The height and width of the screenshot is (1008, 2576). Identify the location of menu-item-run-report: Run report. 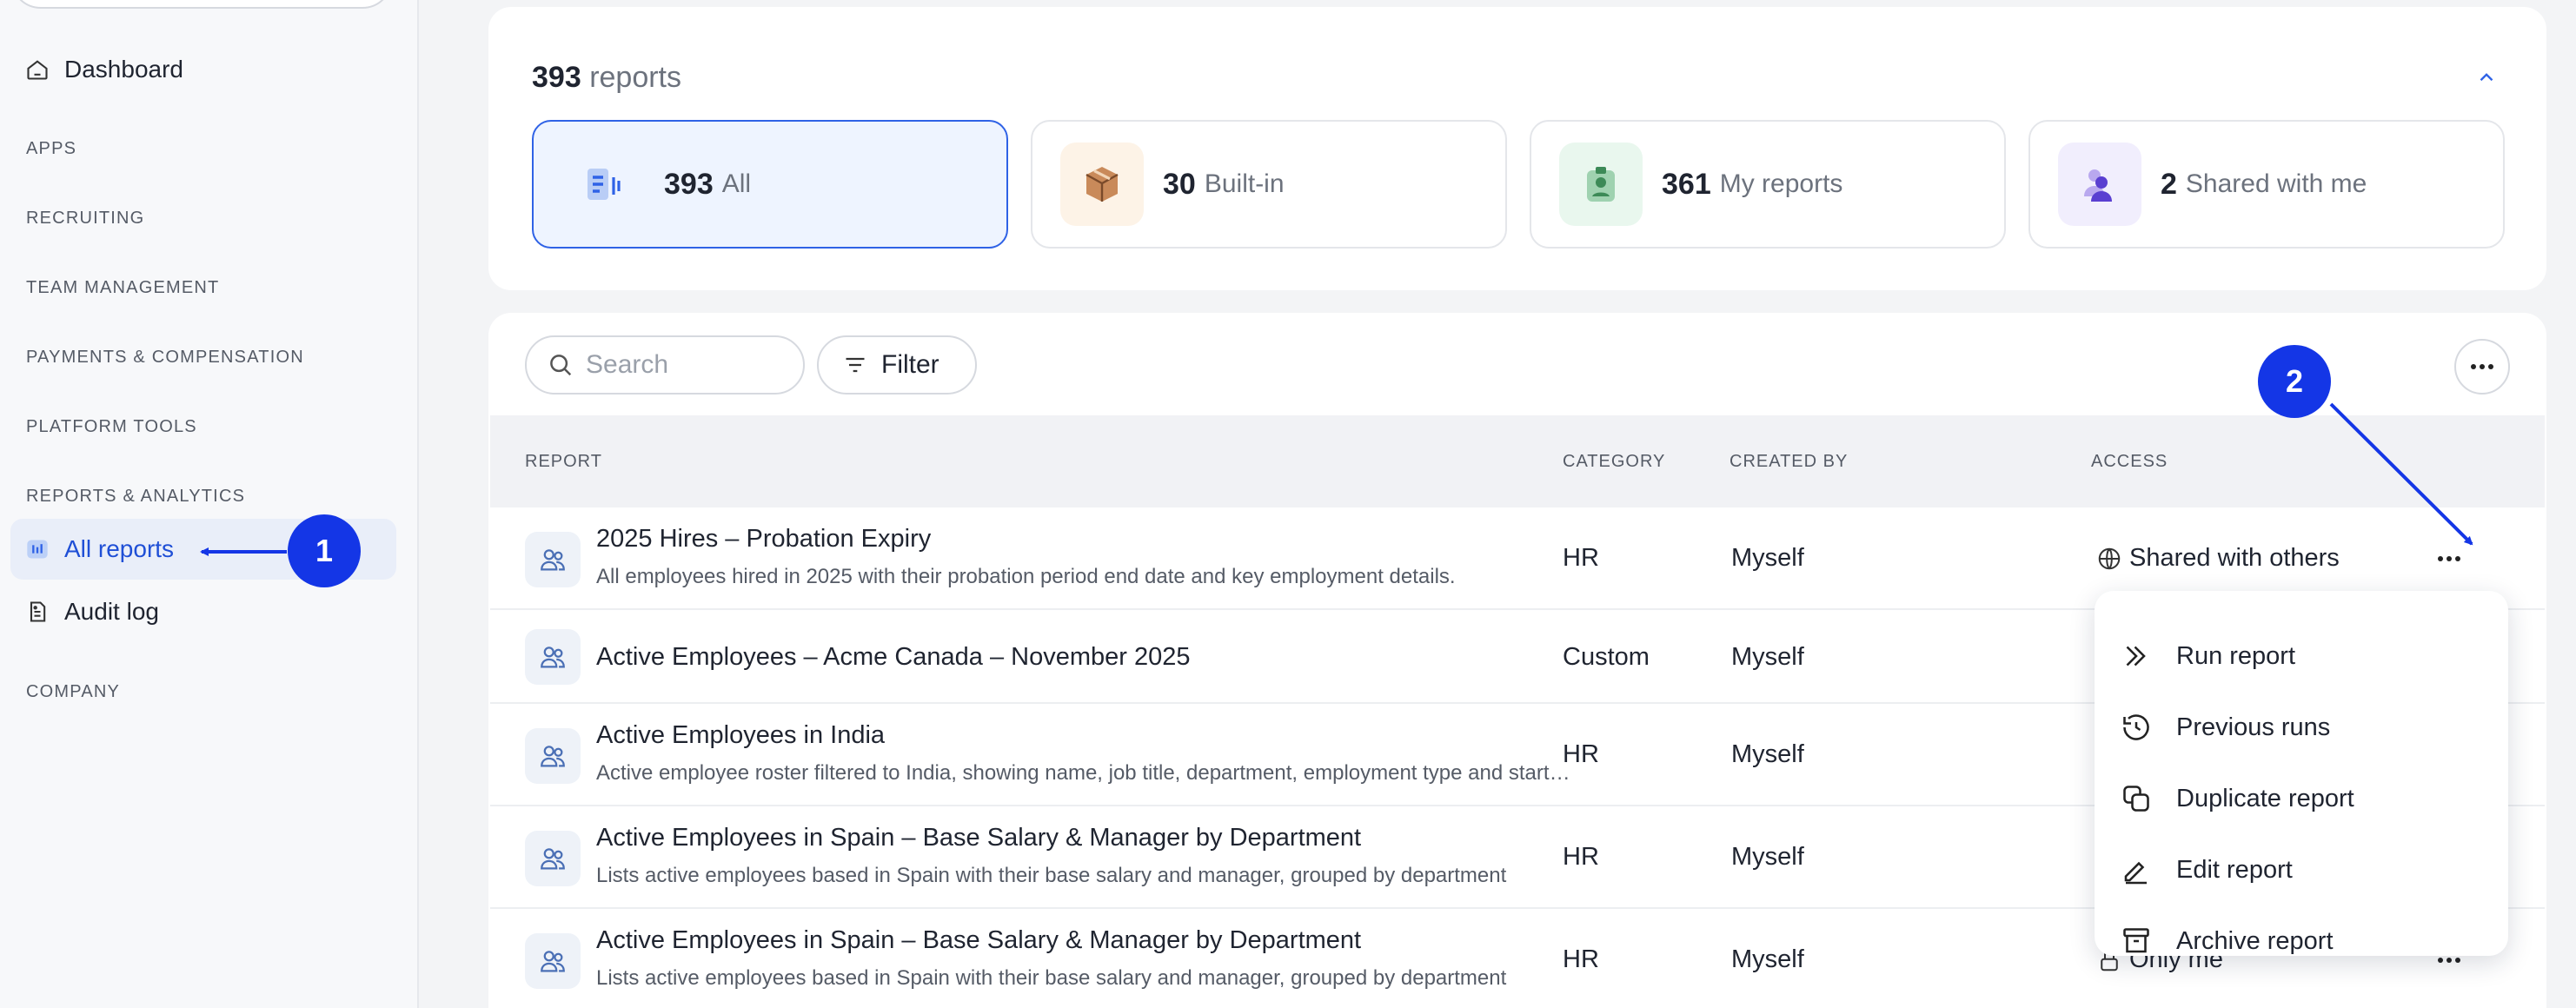
(2303, 656).